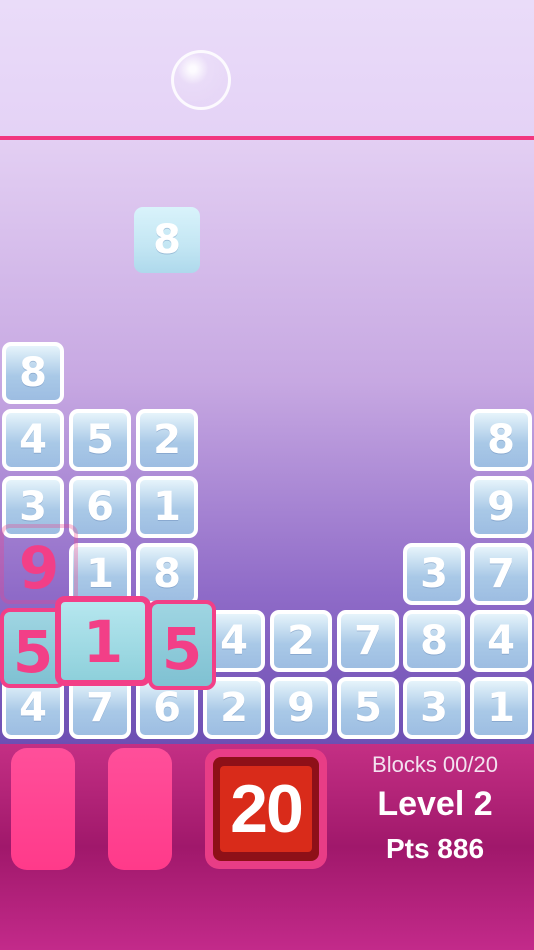 Image resolution: width=534 pixels, height=950 pixels. Describe the element at coordinates (435, 848) in the screenshot. I see `points-label: Pts 886` at that location.